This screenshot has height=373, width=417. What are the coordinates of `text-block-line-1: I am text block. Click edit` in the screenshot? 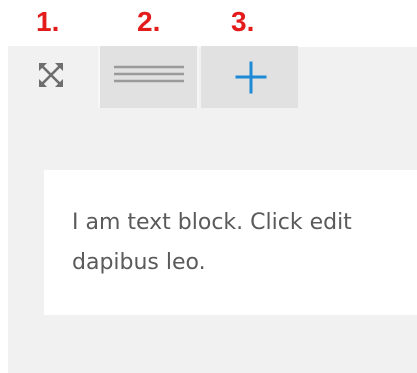 It's located at (212, 222).